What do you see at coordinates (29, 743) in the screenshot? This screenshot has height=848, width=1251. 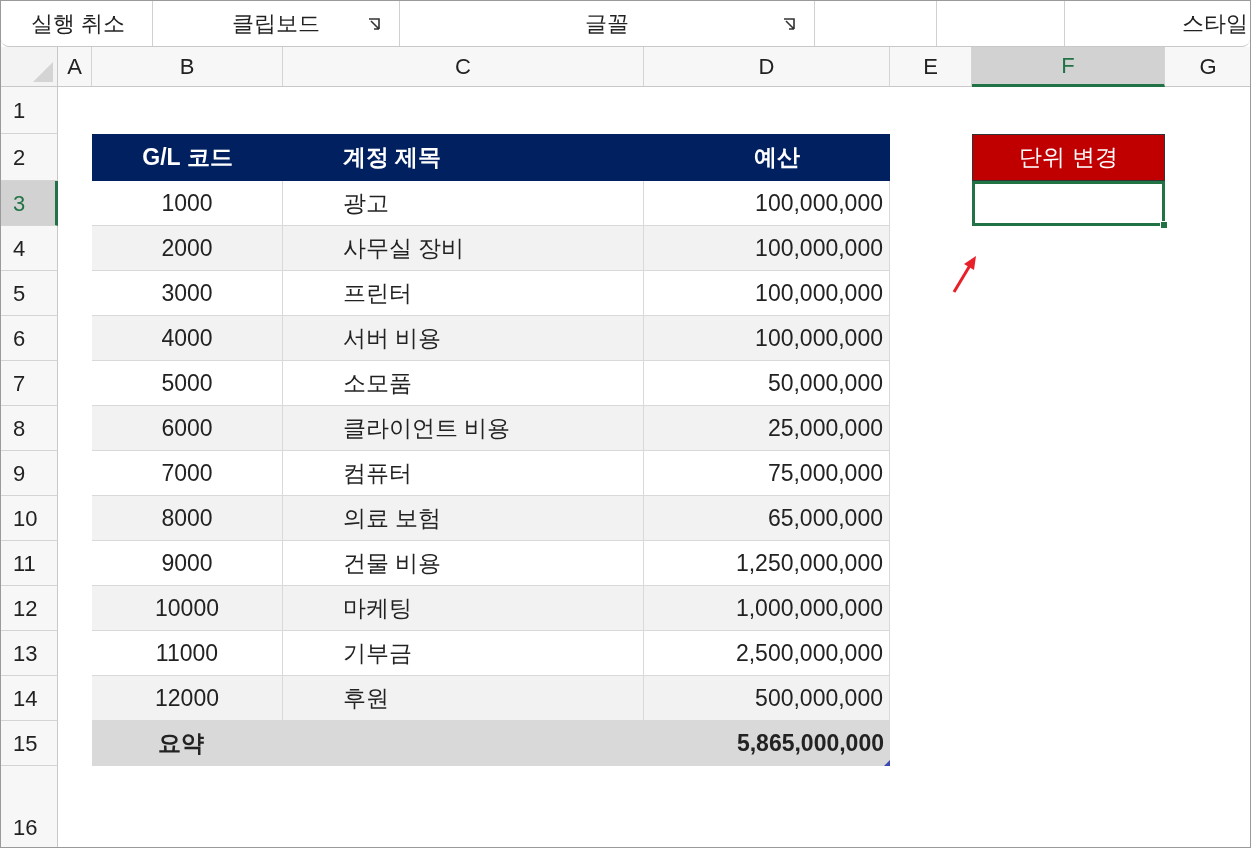 I see `row-header: 15` at bounding box center [29, 743].